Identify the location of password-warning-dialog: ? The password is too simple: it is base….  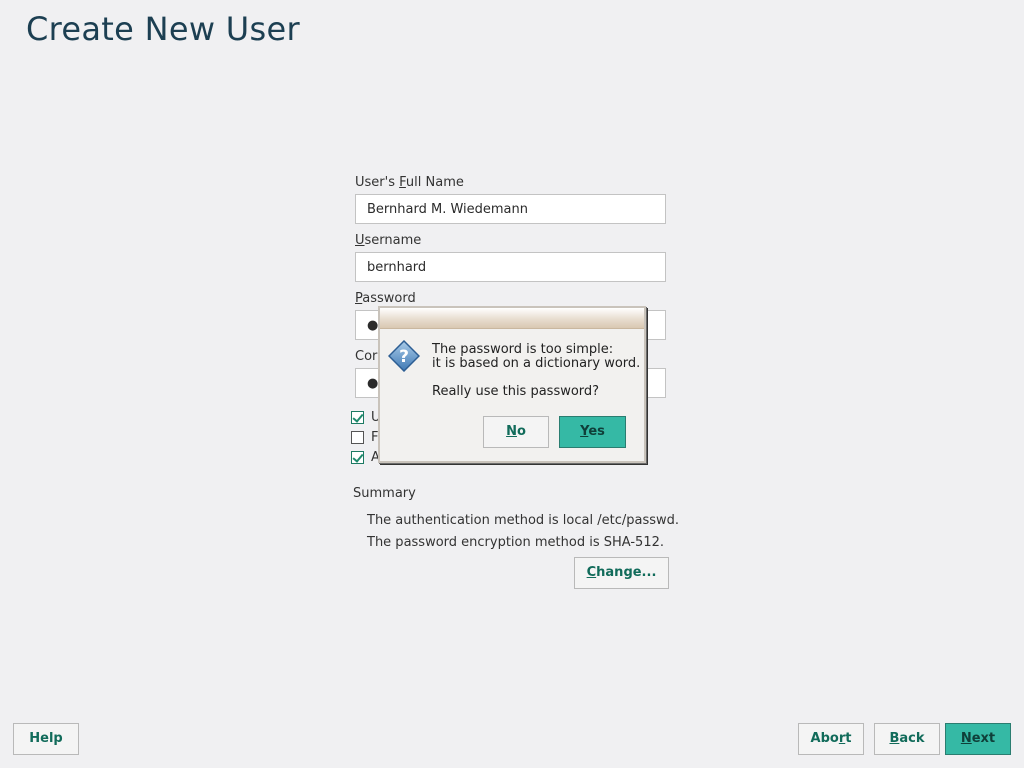
(512, 384).